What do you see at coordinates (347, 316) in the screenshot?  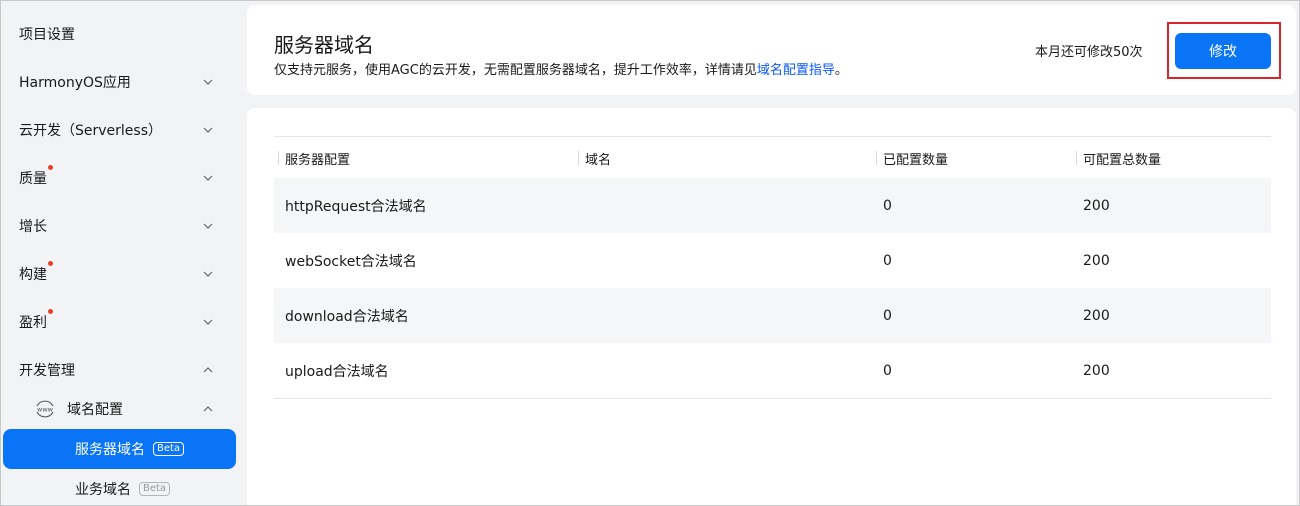 I see `table-cell: download合法域名` at bounding box center [347, 316].